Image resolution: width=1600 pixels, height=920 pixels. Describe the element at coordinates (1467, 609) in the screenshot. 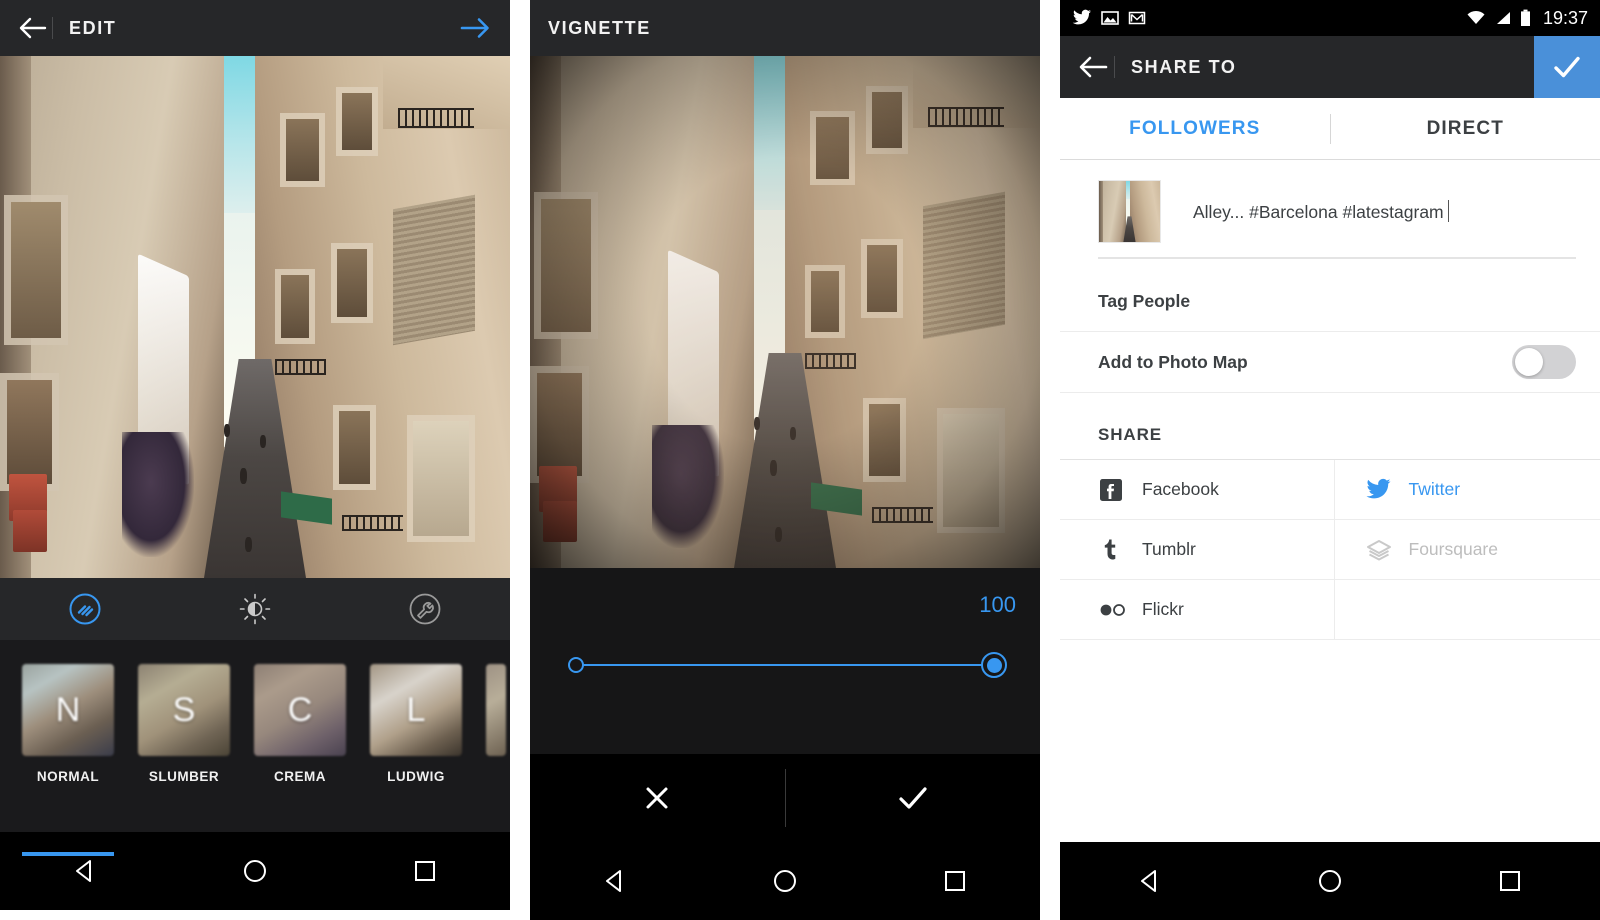

I see `share-target-empty` at that location.